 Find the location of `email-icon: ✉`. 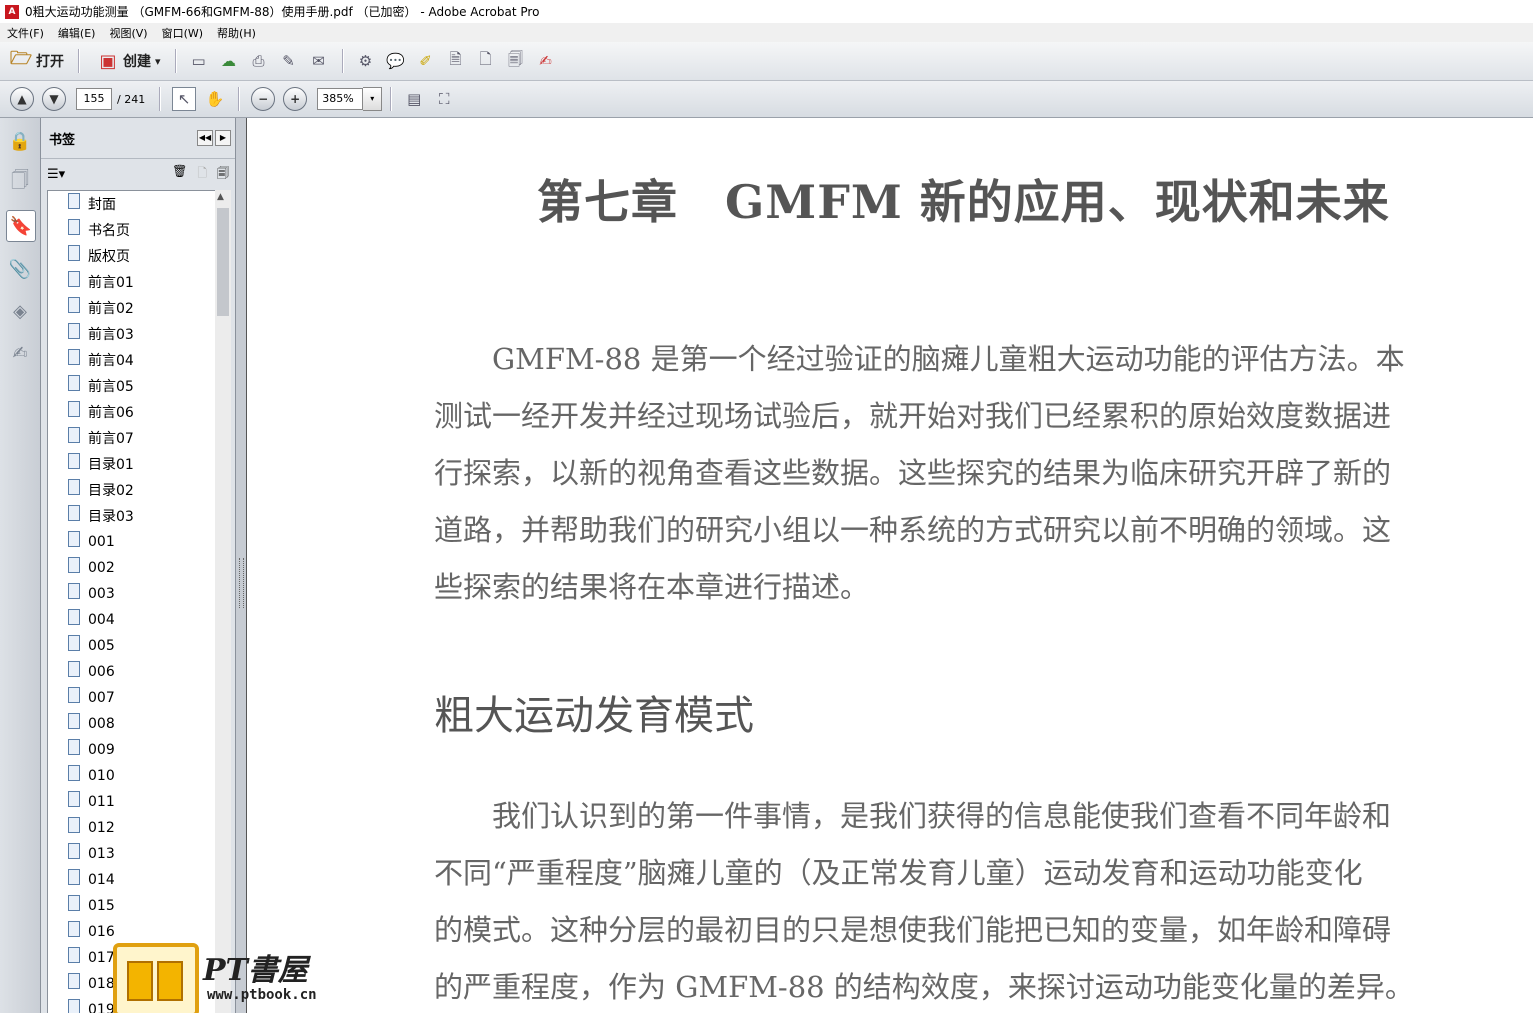

email-icon: ✉ is located at coordinates (319, 61).